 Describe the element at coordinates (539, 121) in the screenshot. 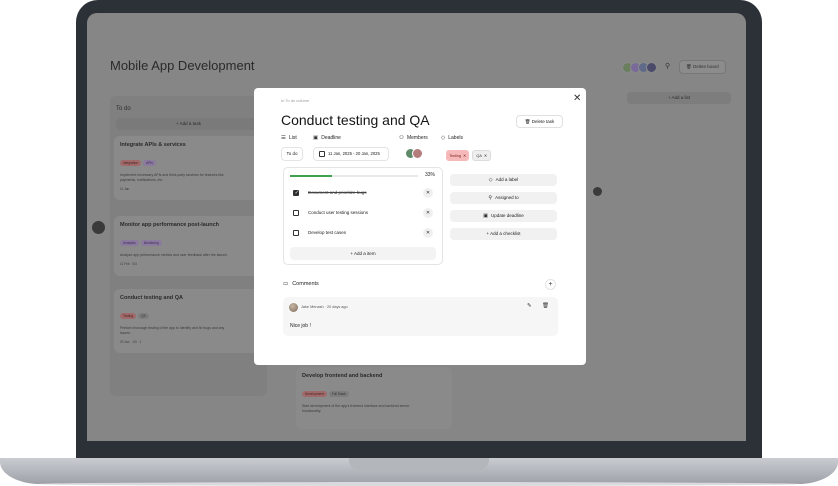

I see `delete-task-button: 🗑 Delete task` at that location.